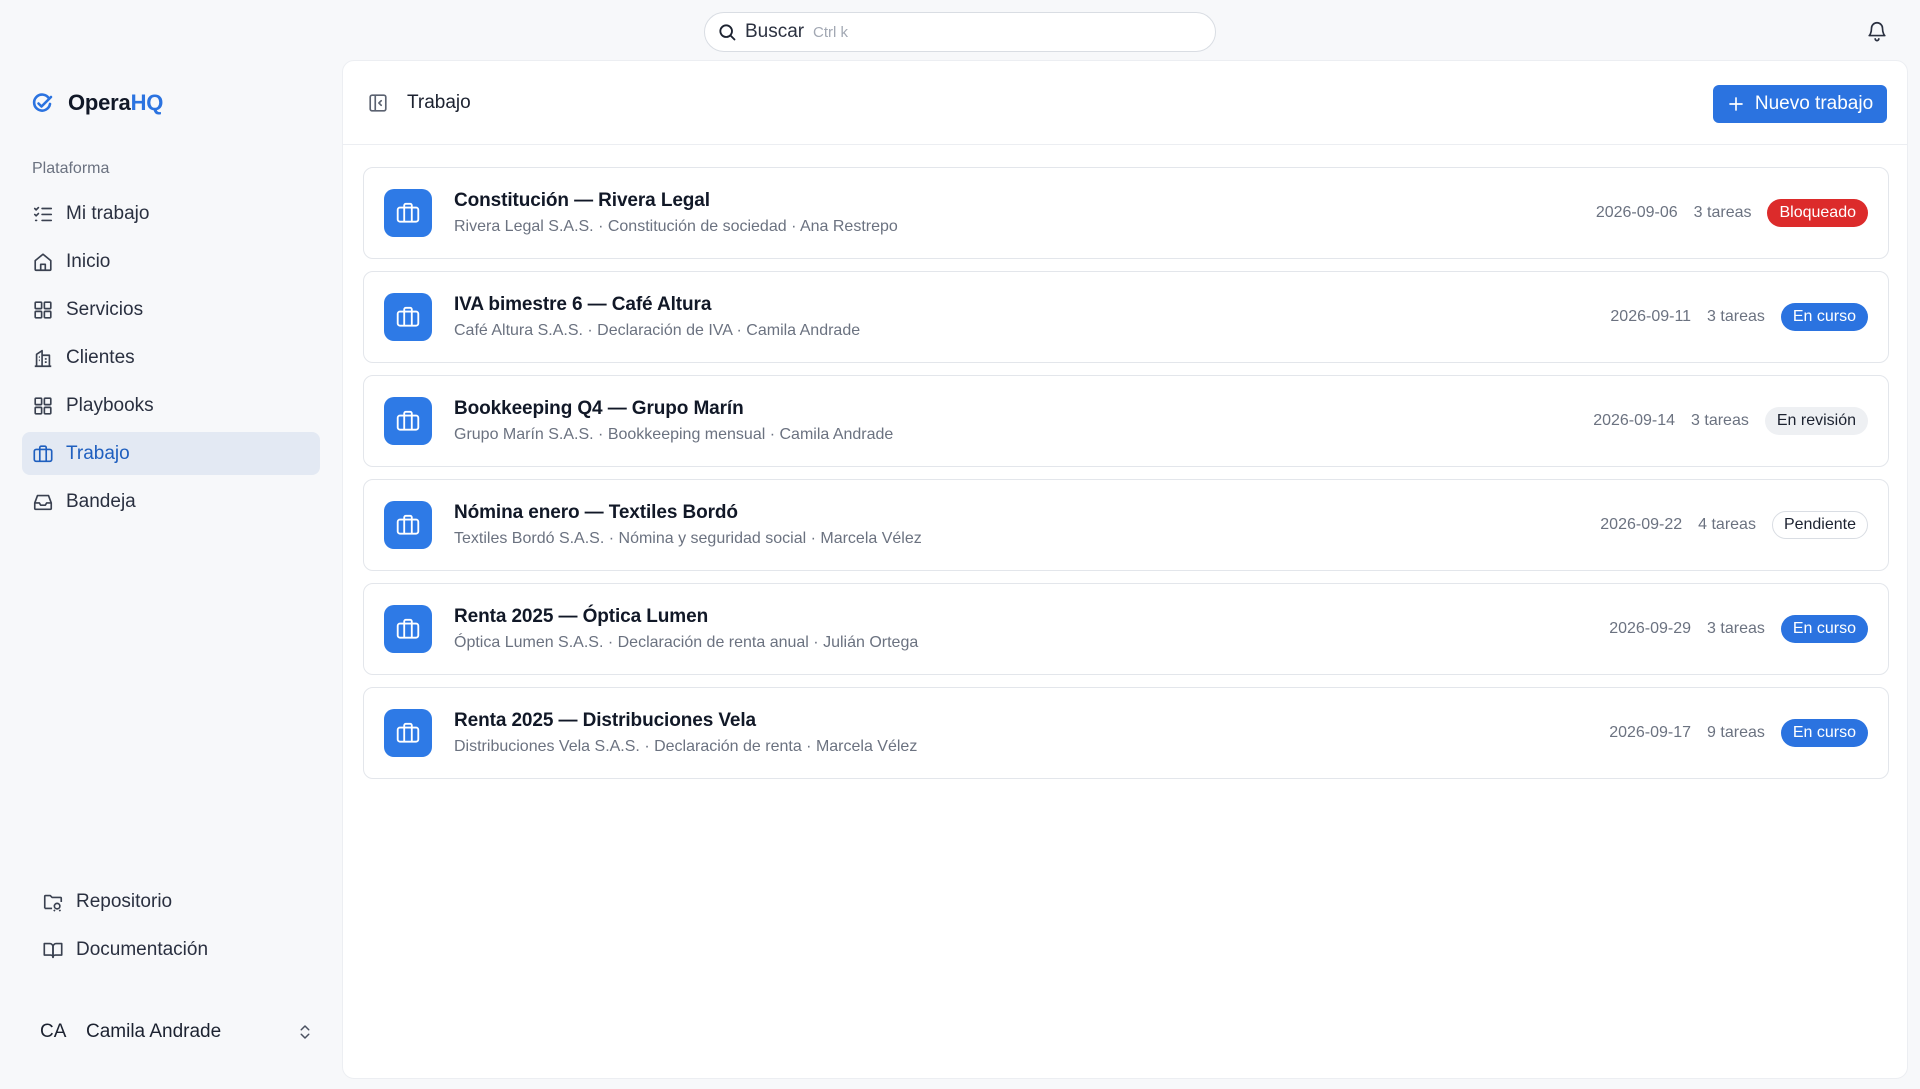  What do you see at coordinates (147, 102) in the screenshot?
I see `brand-name-accent: HQ` at bounding box center [147, 102].